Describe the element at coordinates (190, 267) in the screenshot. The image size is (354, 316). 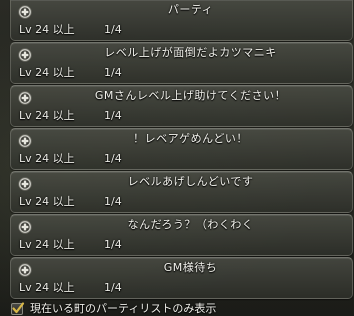
I see `party-title: GM様待ち` at that location.